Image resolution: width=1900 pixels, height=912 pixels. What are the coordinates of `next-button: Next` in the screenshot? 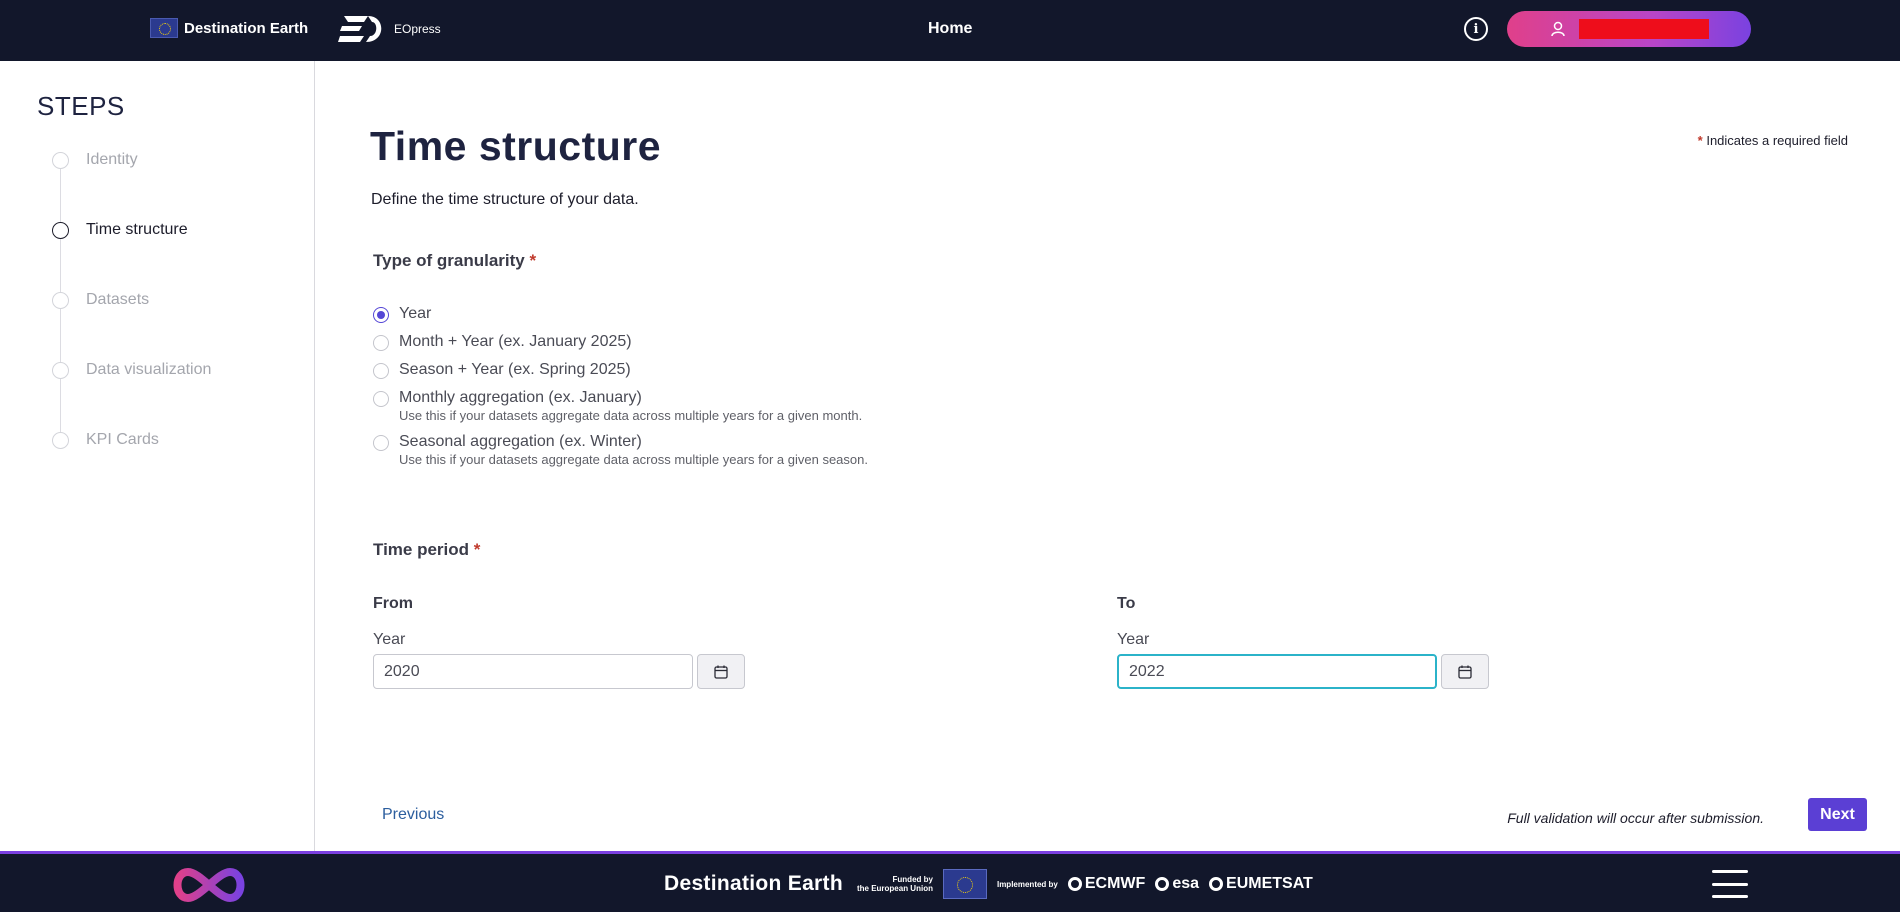 It's located at (1837, 814).